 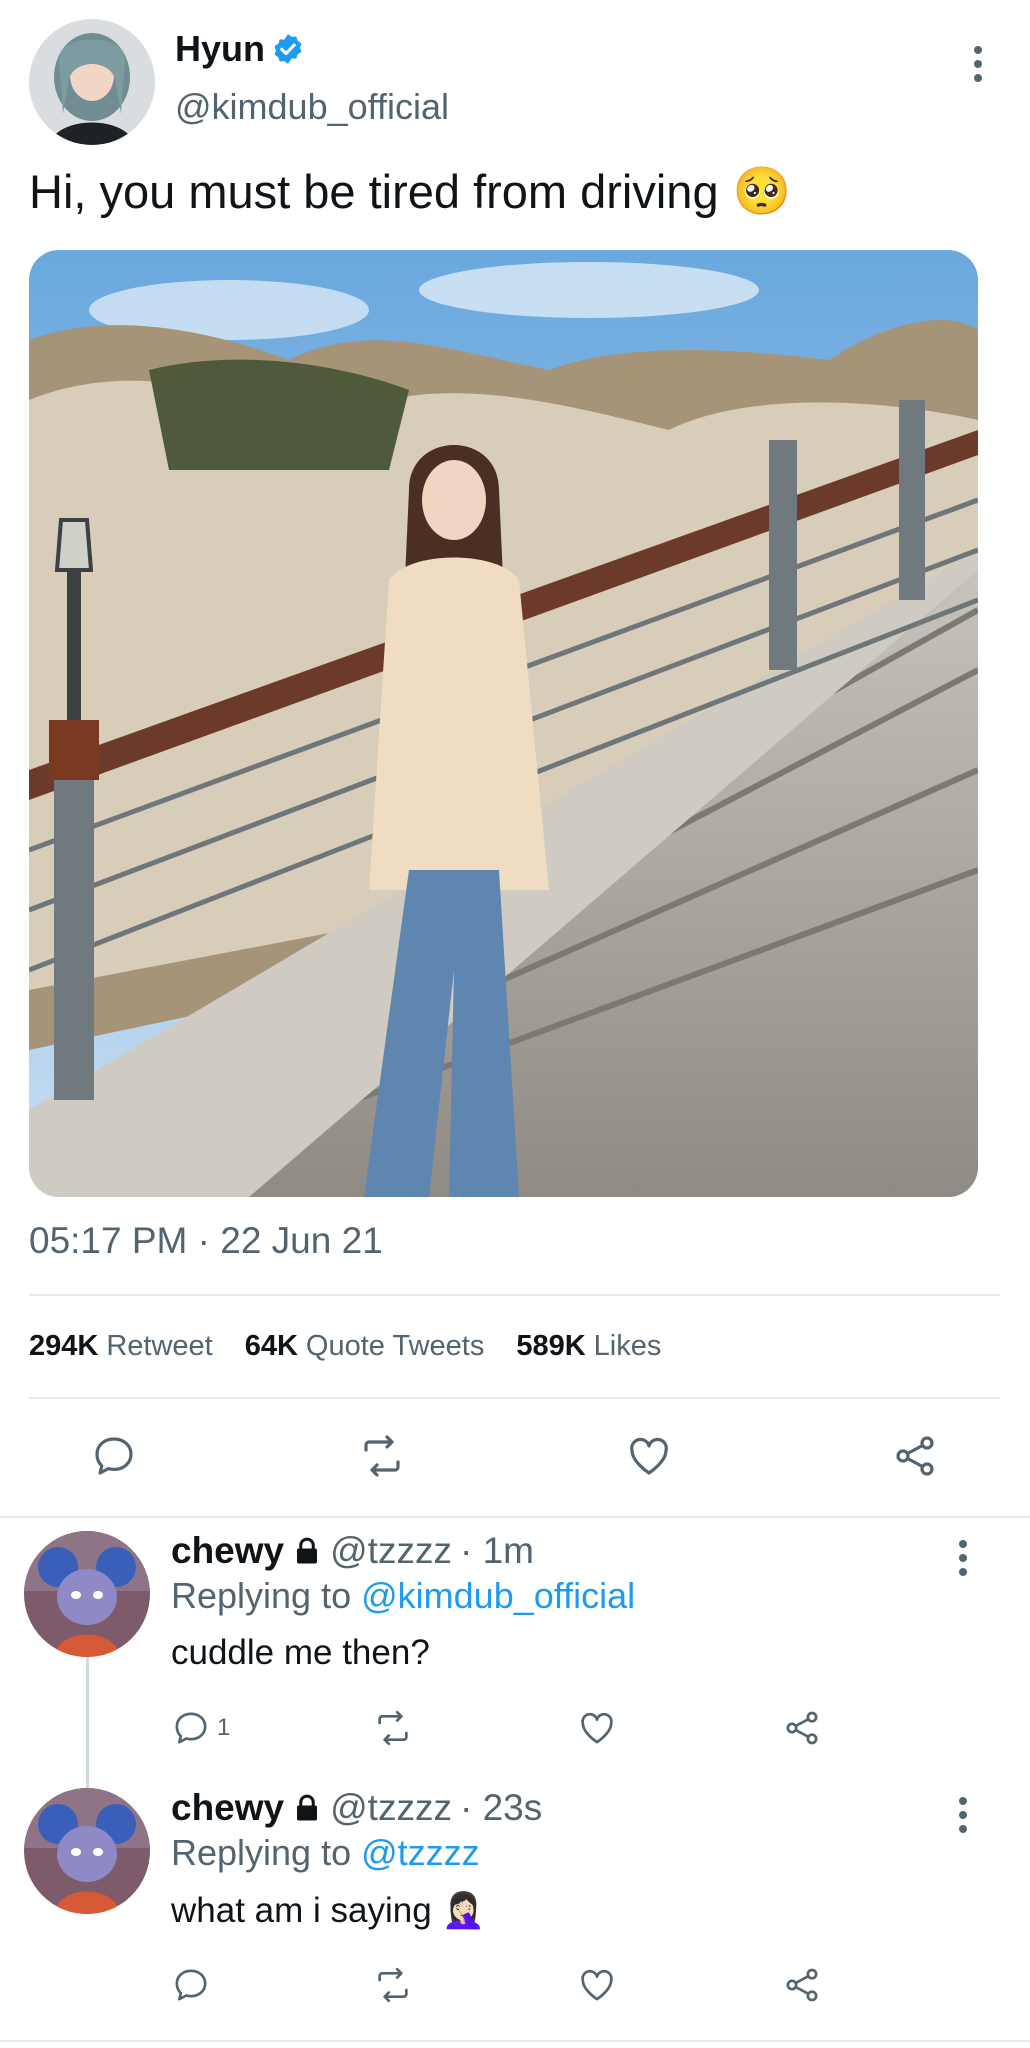 What do you see at coordinates (588, 1346) in the screenshot?
I see `likes-stat: 589K Likes` at bounding box center [588, 1346].